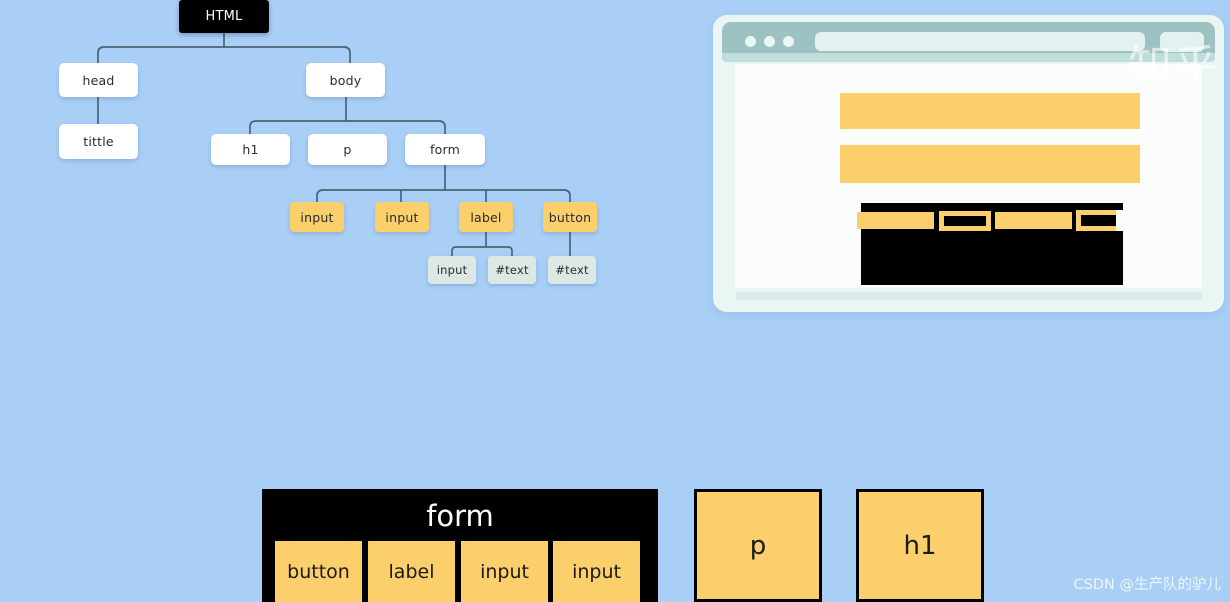  I want to click on block-h1: h1, so click(920, 545).